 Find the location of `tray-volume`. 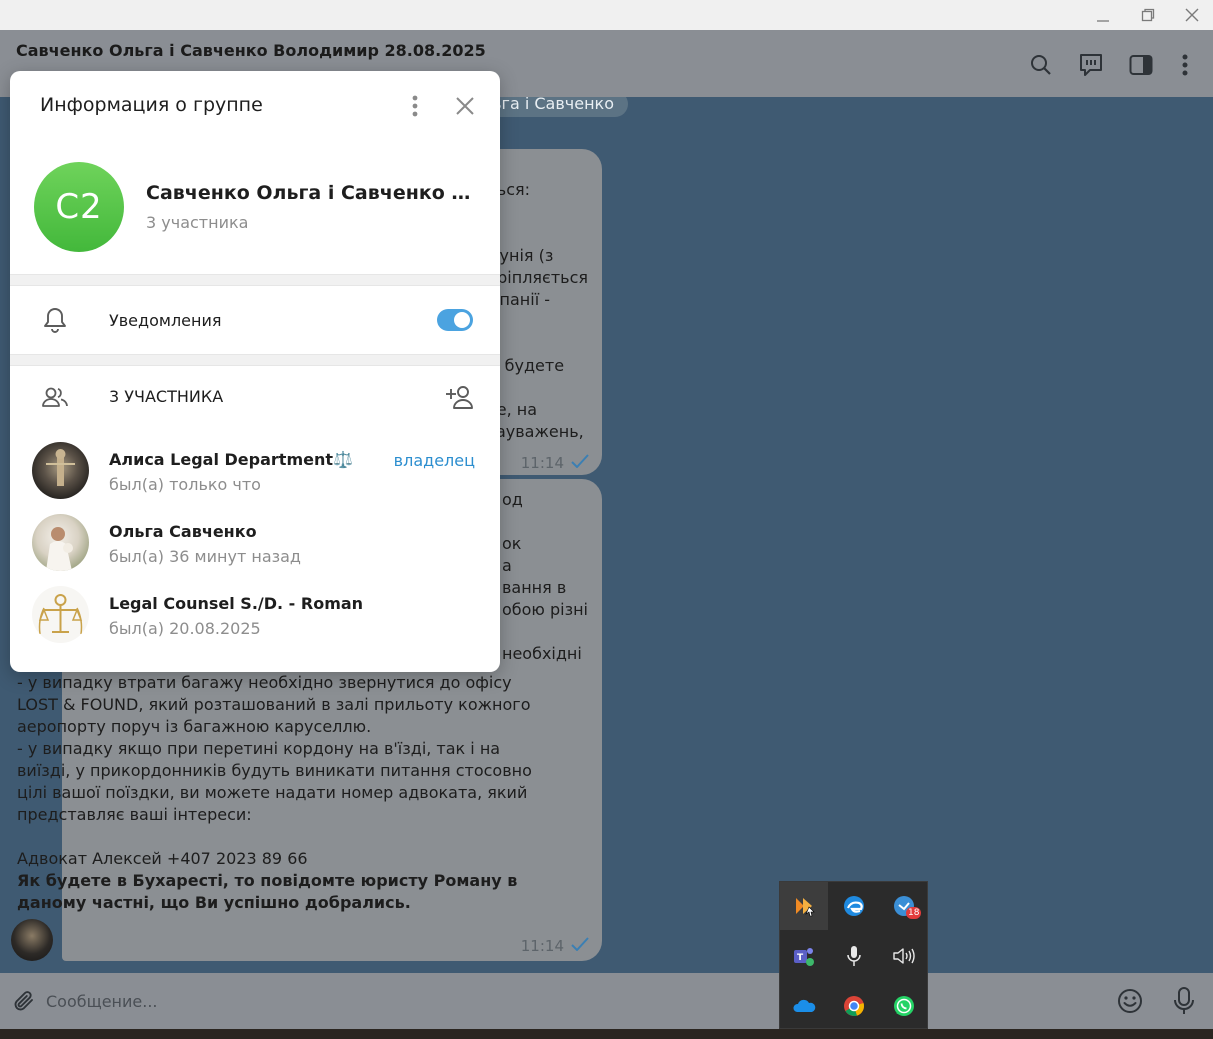

tray-volume is located at coordinates (904, 956).